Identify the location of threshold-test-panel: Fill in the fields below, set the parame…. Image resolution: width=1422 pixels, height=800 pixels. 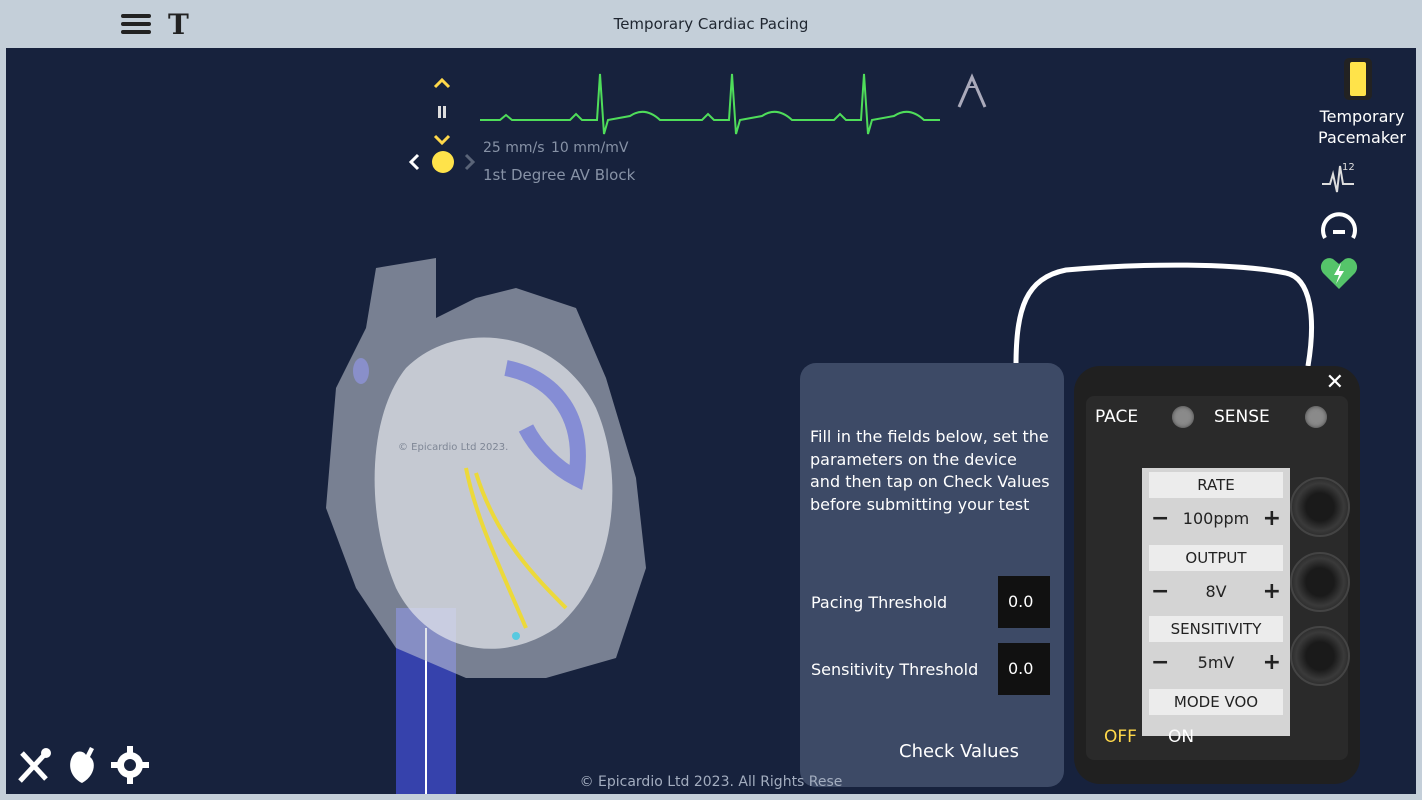
(932, 575).